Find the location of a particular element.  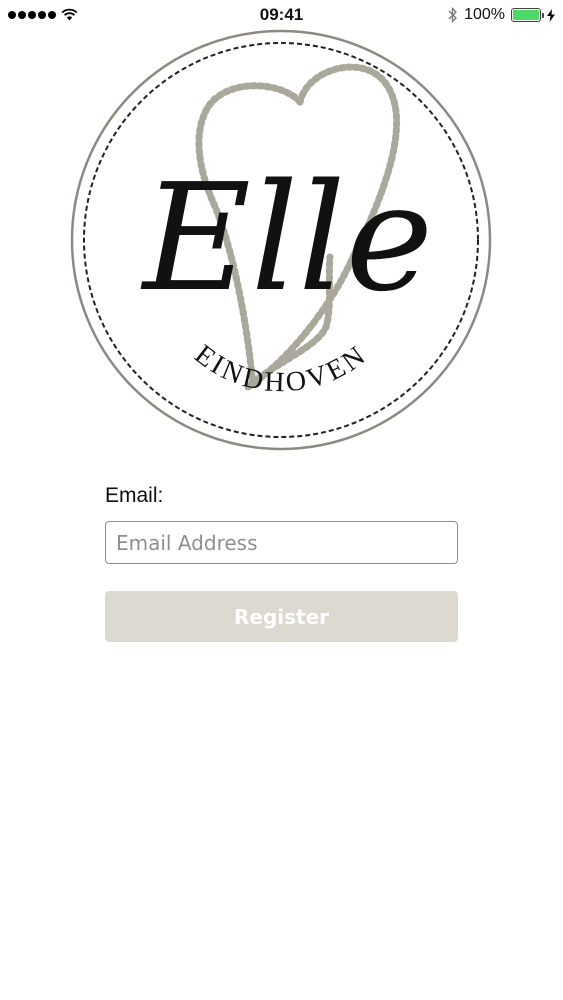

register-button: Register is located at coordinates (281, 616).